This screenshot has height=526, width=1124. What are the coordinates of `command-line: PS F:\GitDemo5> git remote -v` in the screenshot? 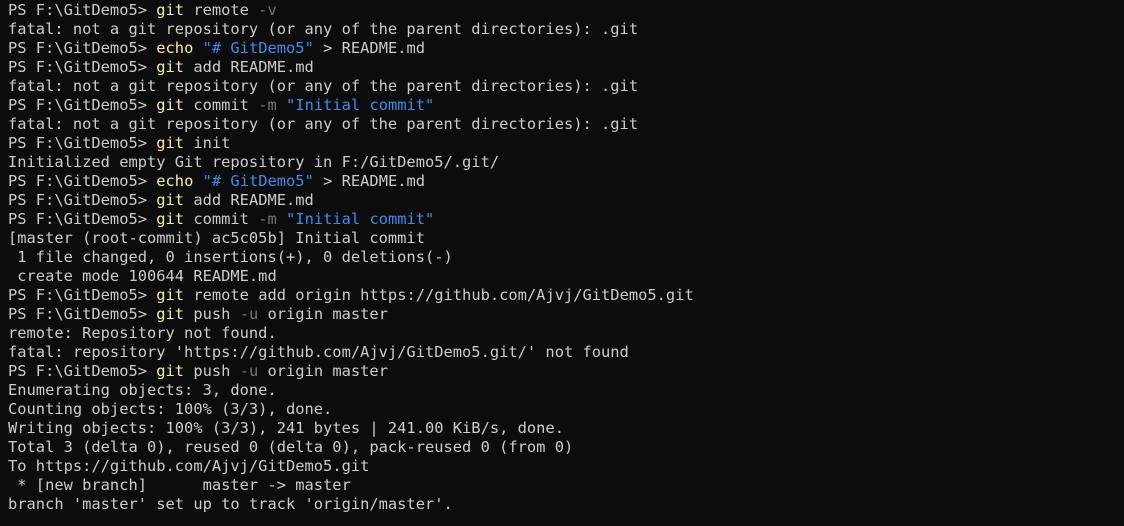 It's located at (566, 10).